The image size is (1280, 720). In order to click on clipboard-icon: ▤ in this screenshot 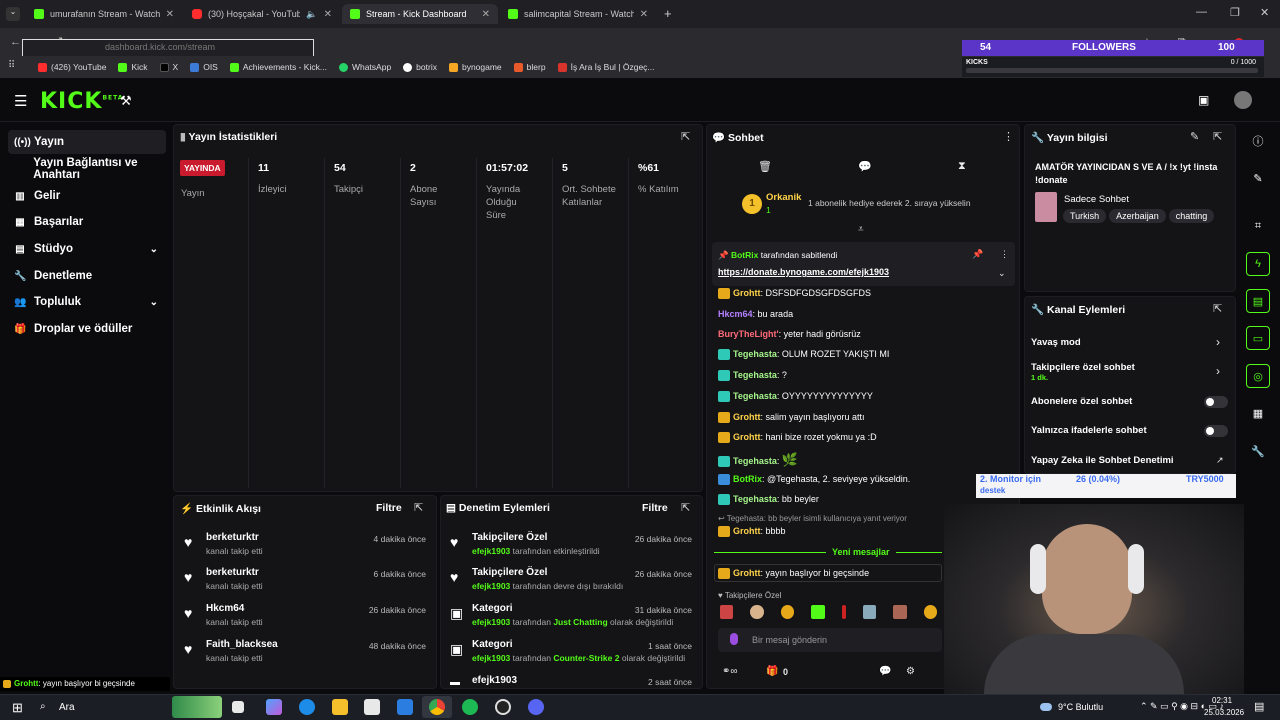, I will do `click(1258, 301)`.